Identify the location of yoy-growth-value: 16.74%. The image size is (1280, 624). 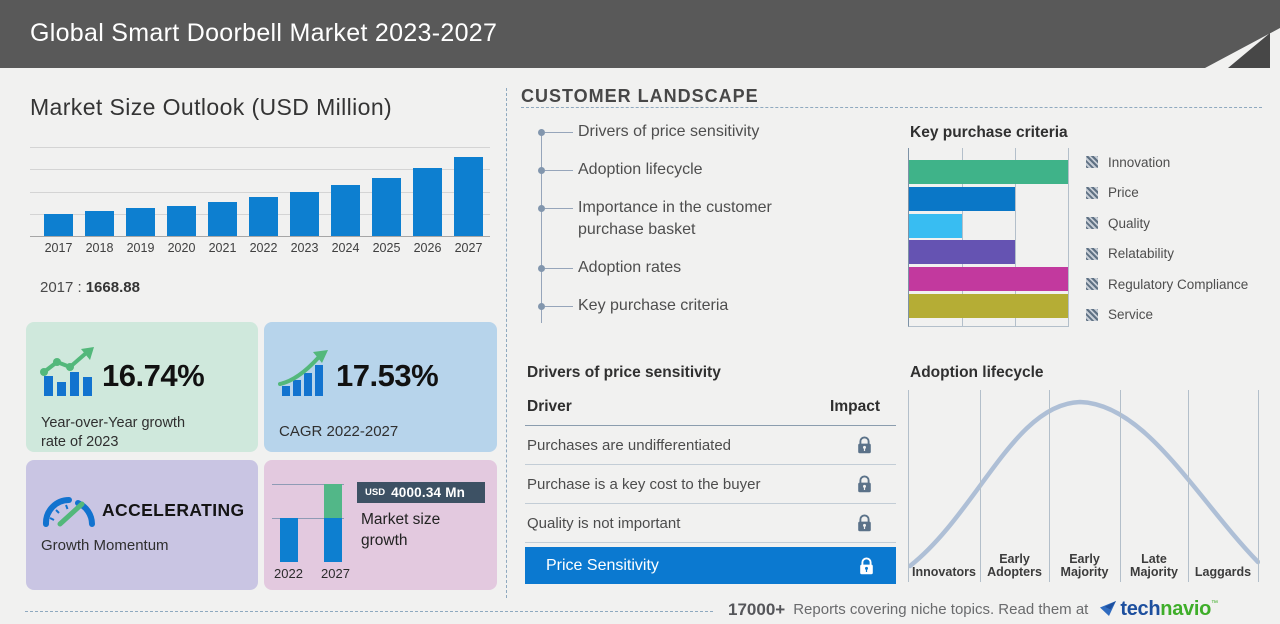
(153, 375).